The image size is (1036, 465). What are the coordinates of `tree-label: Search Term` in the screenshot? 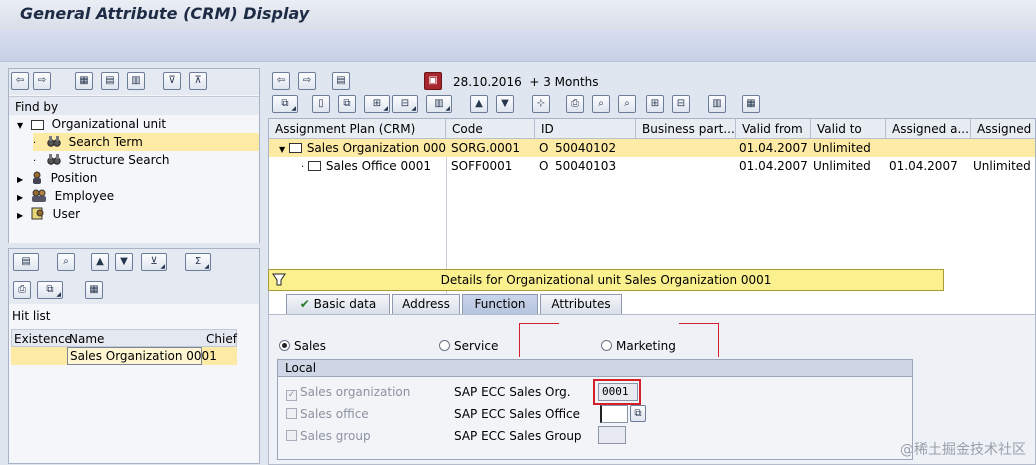 It's located at (105, 142).